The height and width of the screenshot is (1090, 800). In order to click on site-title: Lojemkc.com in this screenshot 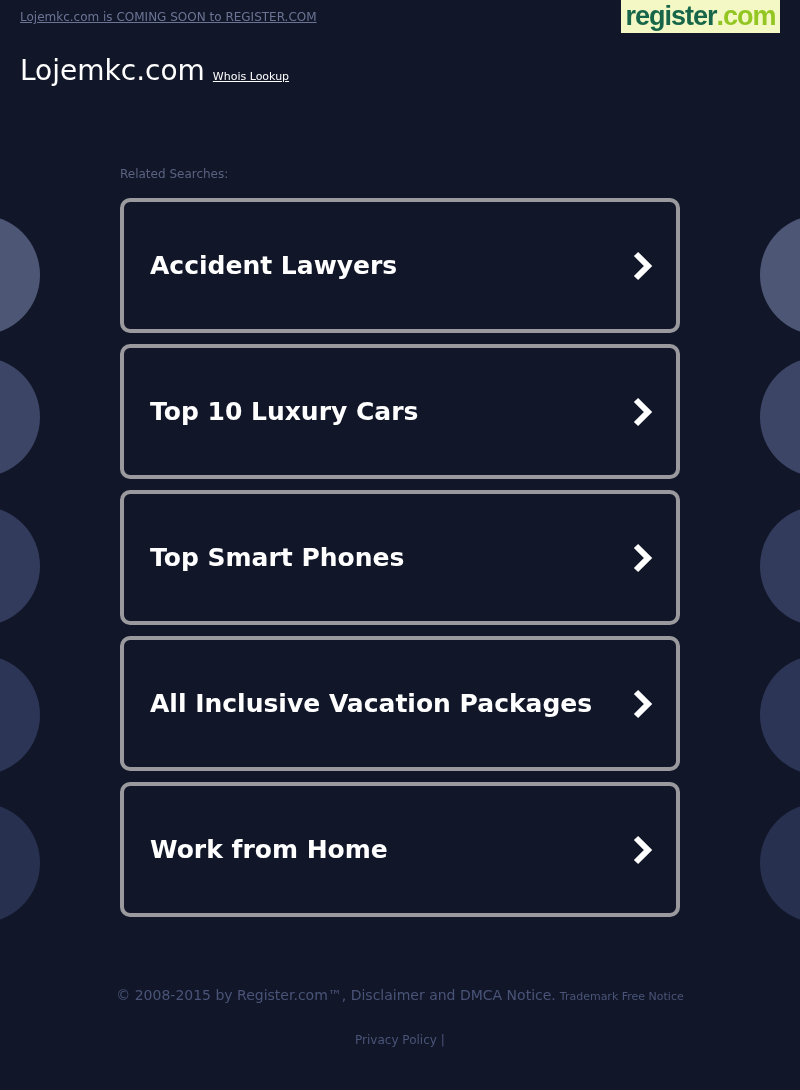, I will do `click(112, 70)`.